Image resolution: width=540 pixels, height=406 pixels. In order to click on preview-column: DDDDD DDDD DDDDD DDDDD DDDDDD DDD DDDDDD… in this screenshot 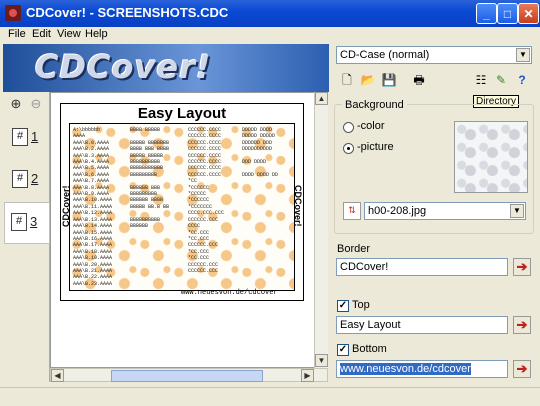, I will do `click(260, 152)`.